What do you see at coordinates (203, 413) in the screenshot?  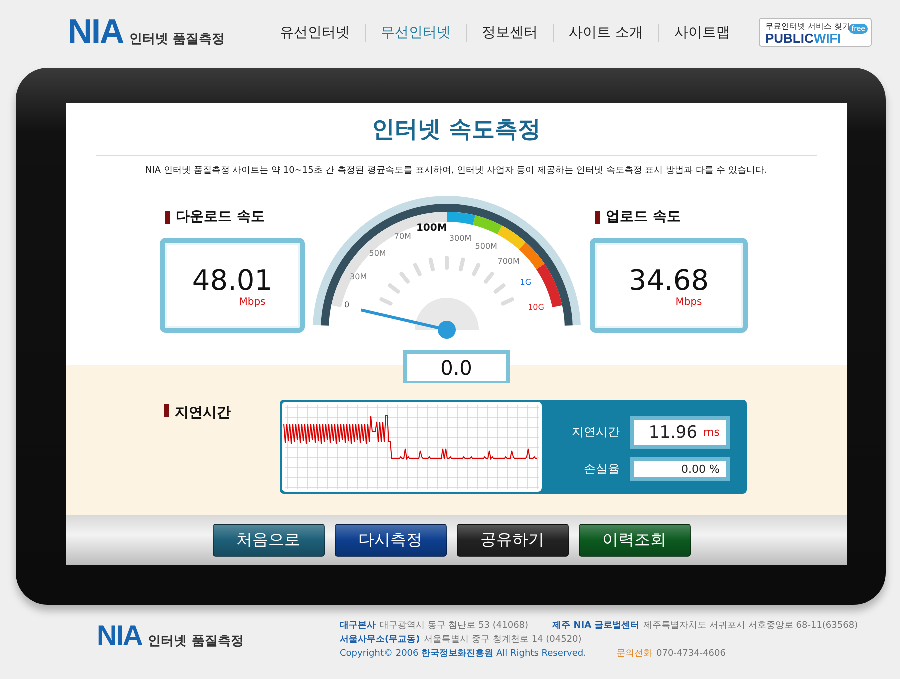 I see `latency-label: 지연시간` at bounding box center [203, 413].